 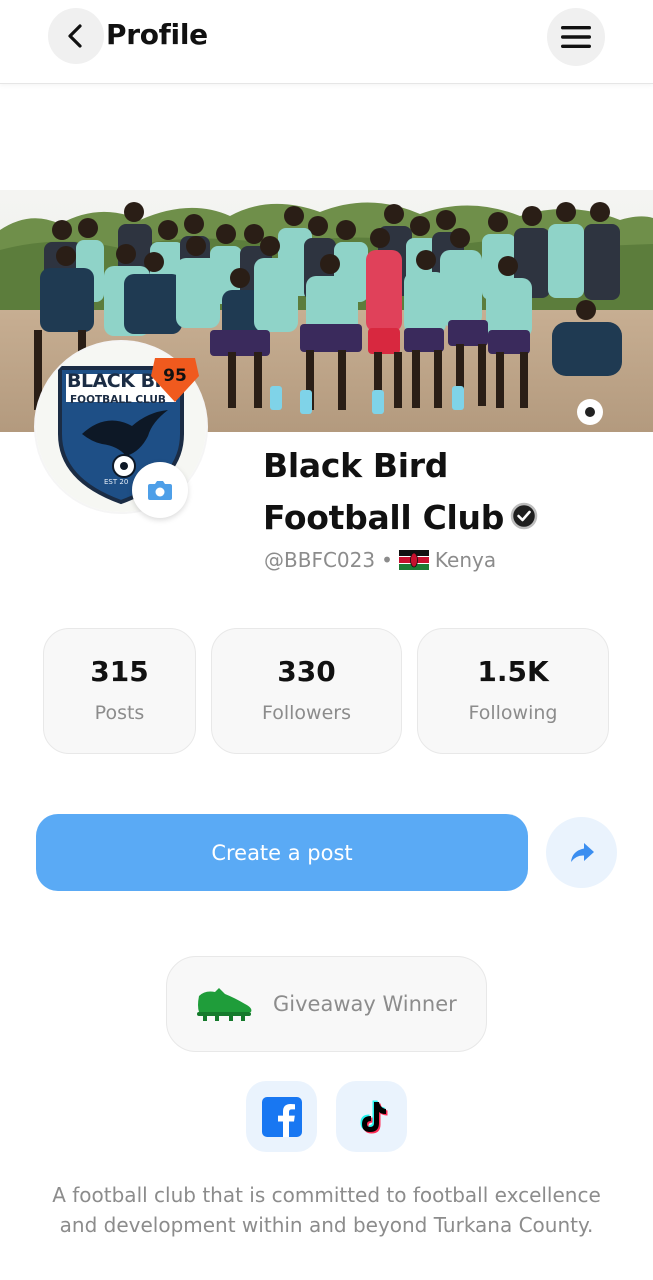 What do you see at coordinates (356, 465) in the screenshot?
I see `profile-name-line1: Black Bird` at bounding box center [356, 465].